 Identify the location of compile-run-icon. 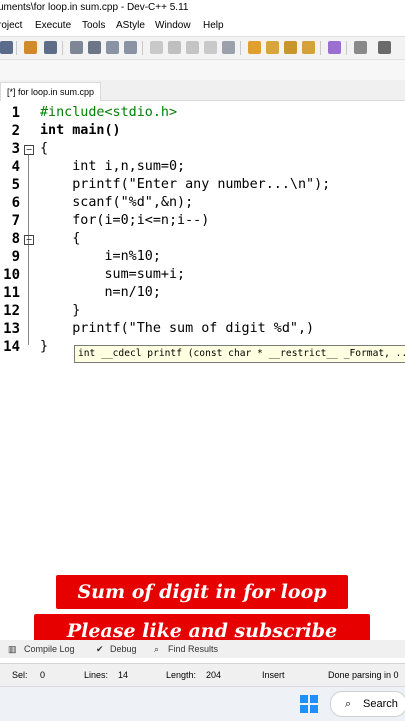
(192, 47).